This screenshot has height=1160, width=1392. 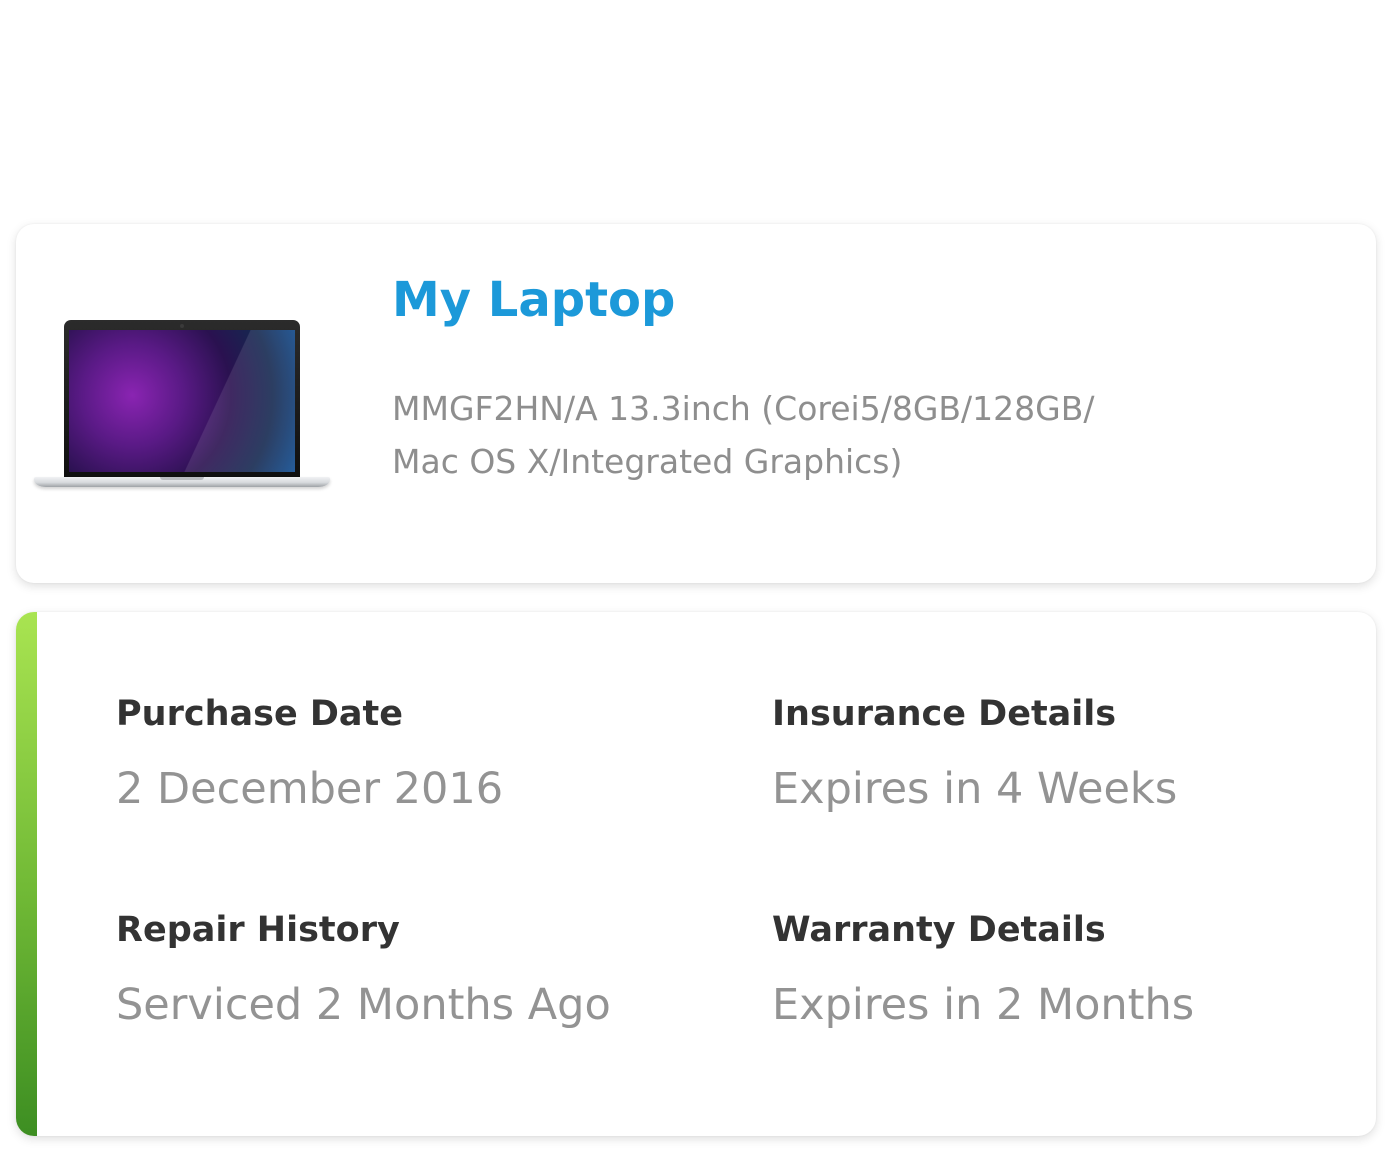 What do you see at coordinates (363, 970) in the screenshot?
I see `repair-history-block: Repair History Serviced 2 Months Ago` at bounding box center [363, 970].